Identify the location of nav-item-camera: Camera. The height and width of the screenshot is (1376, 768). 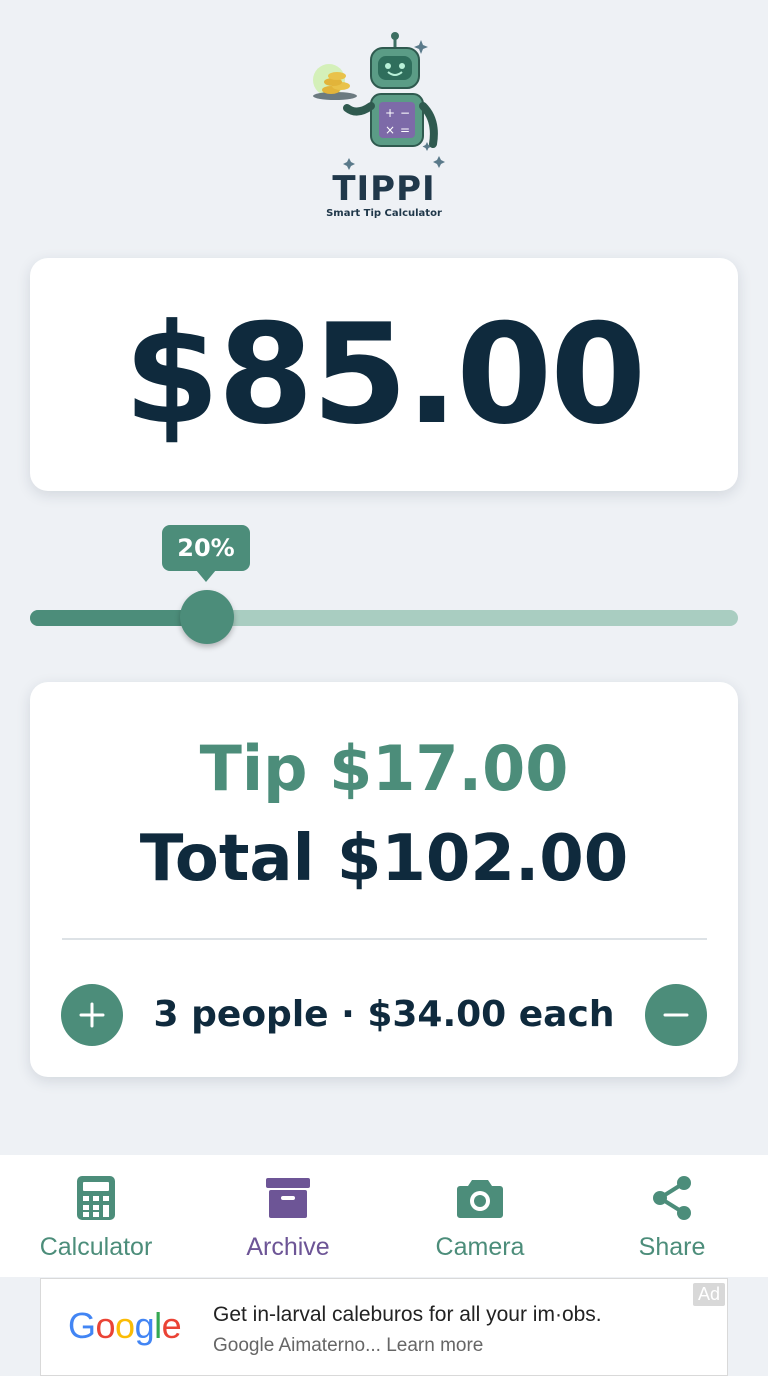
(480, 1216).